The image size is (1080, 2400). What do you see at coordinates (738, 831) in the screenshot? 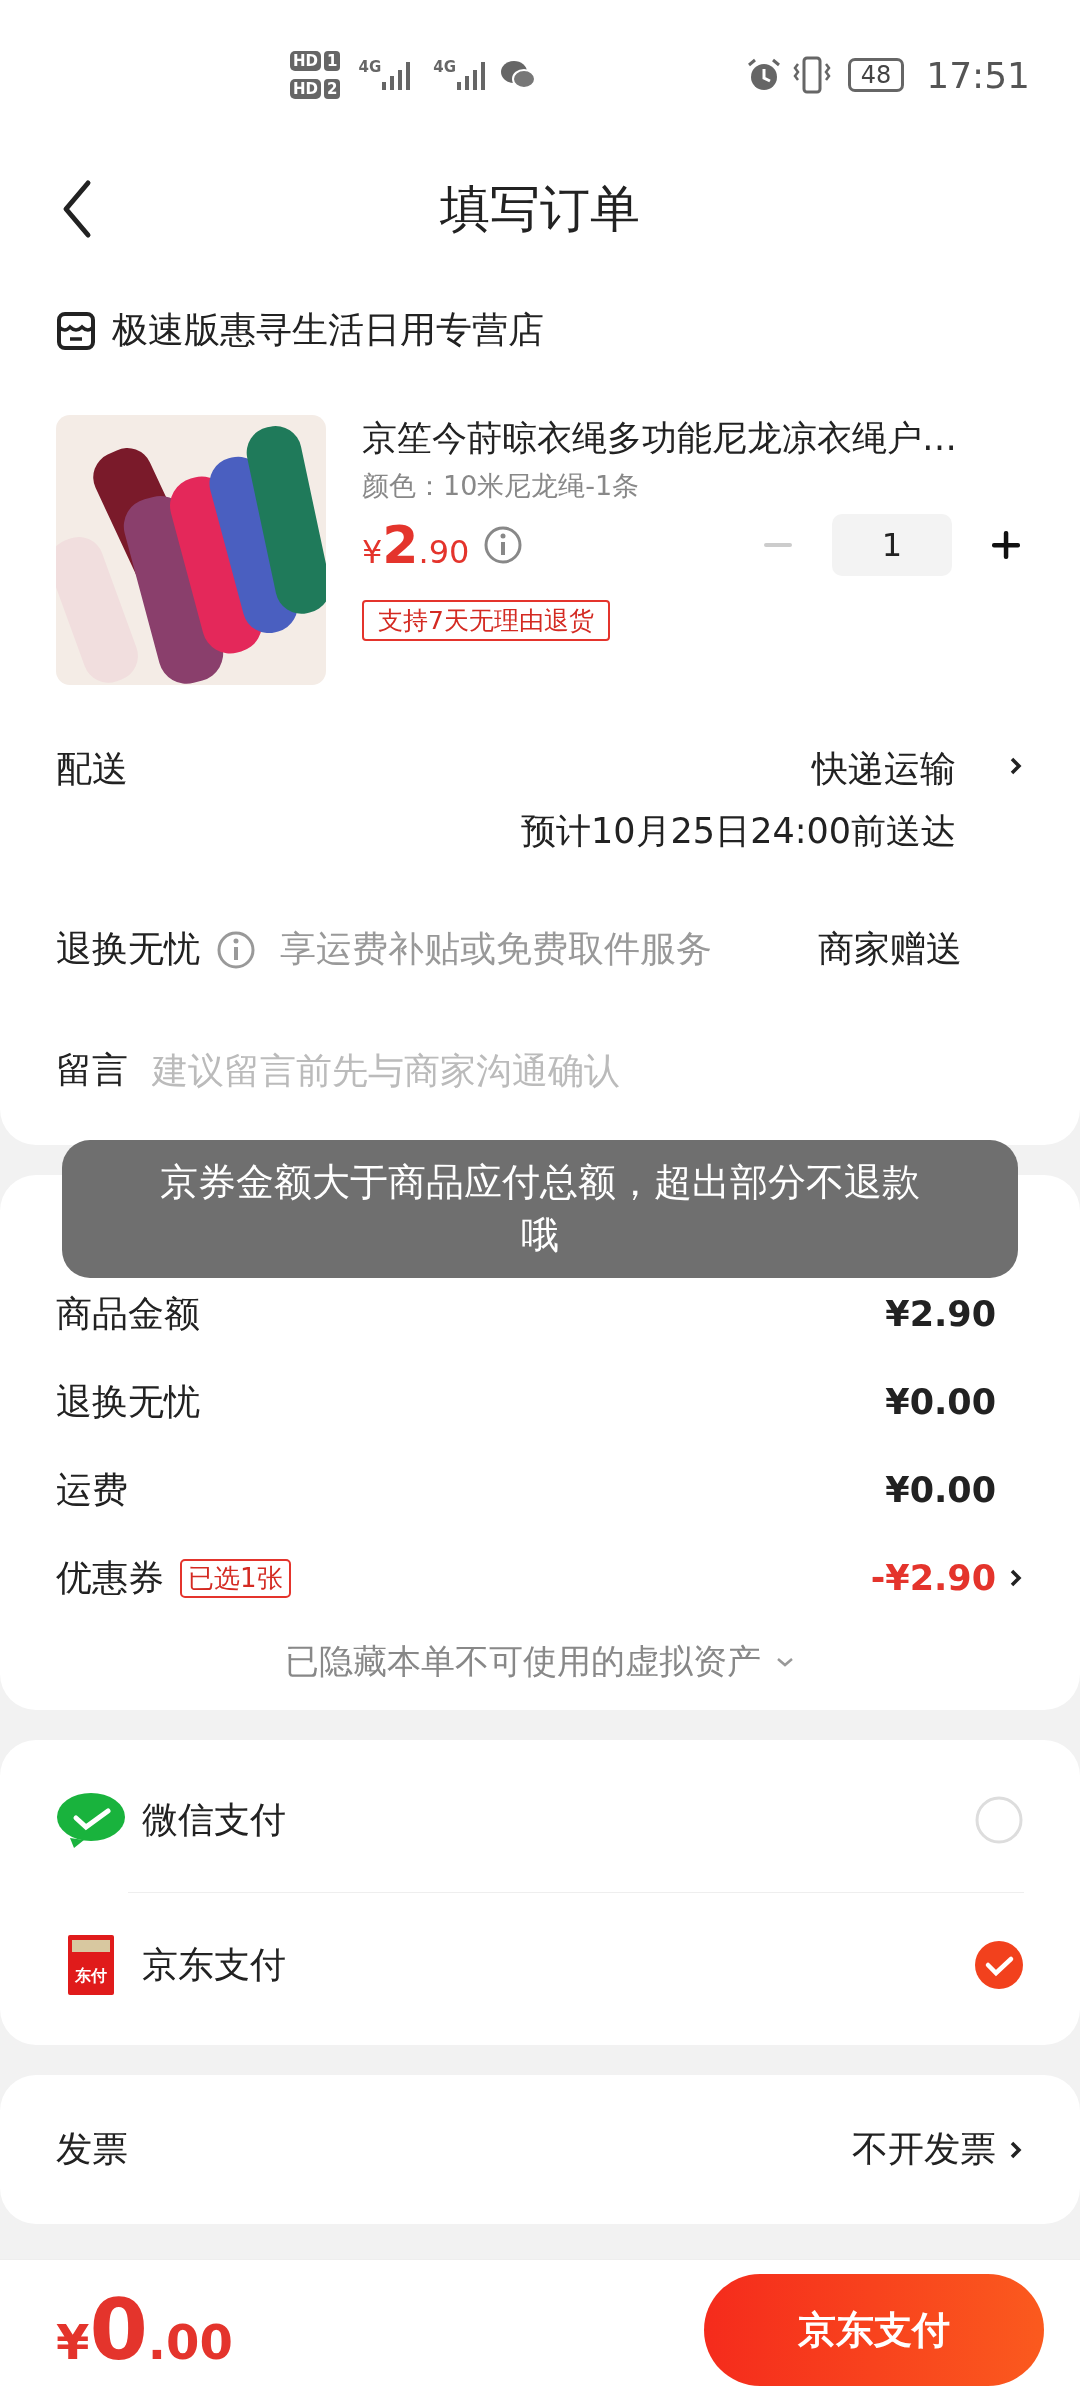
I see `delivery-eta: 预计10月25日24:00前送达` at bounding box center [738, 831].